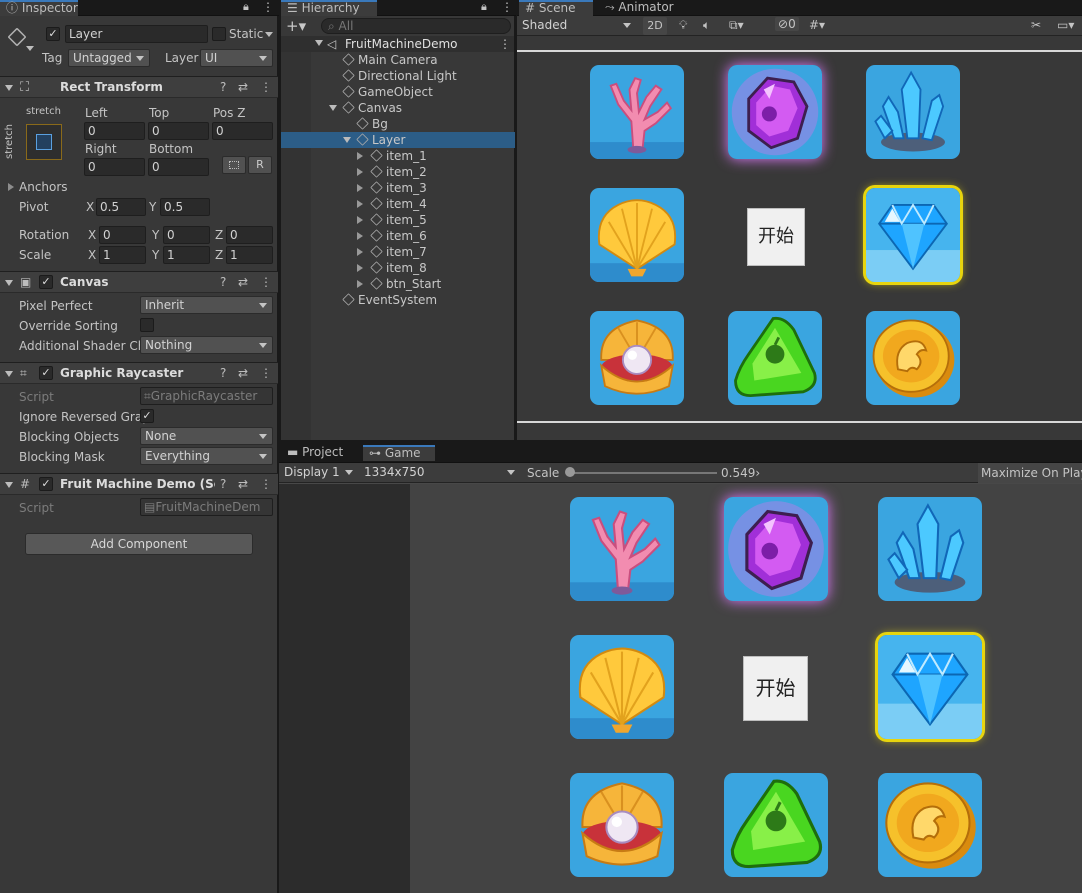 The height and width of the screenshot is (893, 1082). I want to click on icon-dropdown-icon, so click(30, 48).